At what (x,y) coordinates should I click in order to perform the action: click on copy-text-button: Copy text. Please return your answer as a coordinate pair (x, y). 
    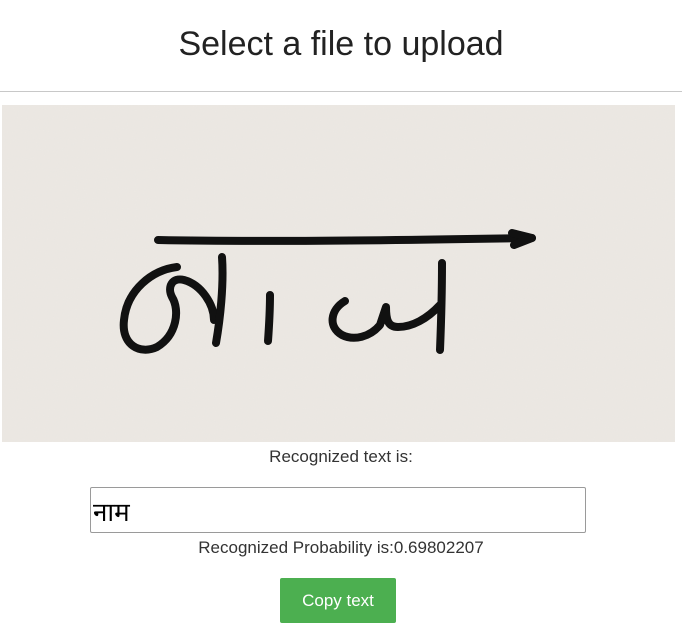
    Looking at the image, I should click on (338, 600).